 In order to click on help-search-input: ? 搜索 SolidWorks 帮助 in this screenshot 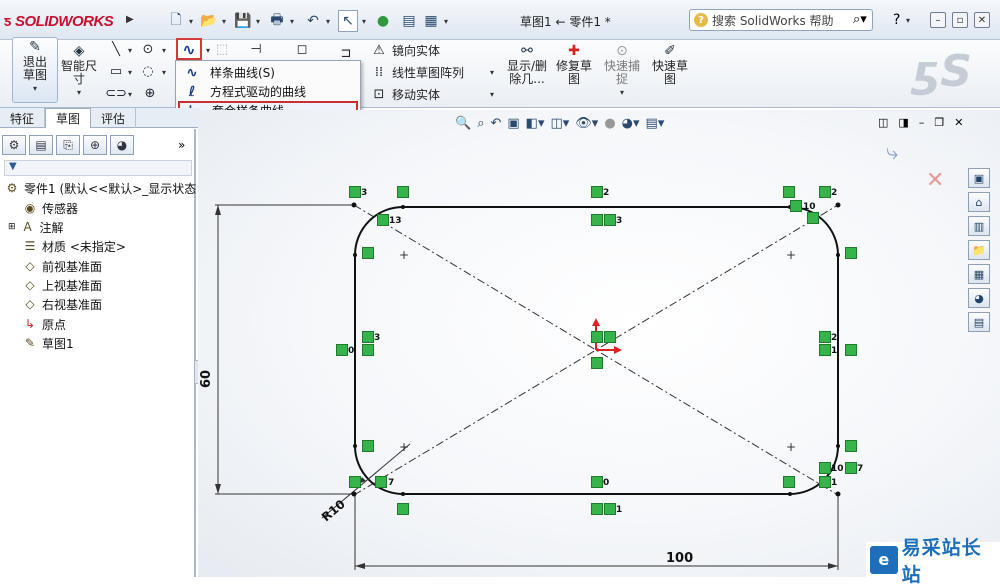, I will do `click(781, 20)`.